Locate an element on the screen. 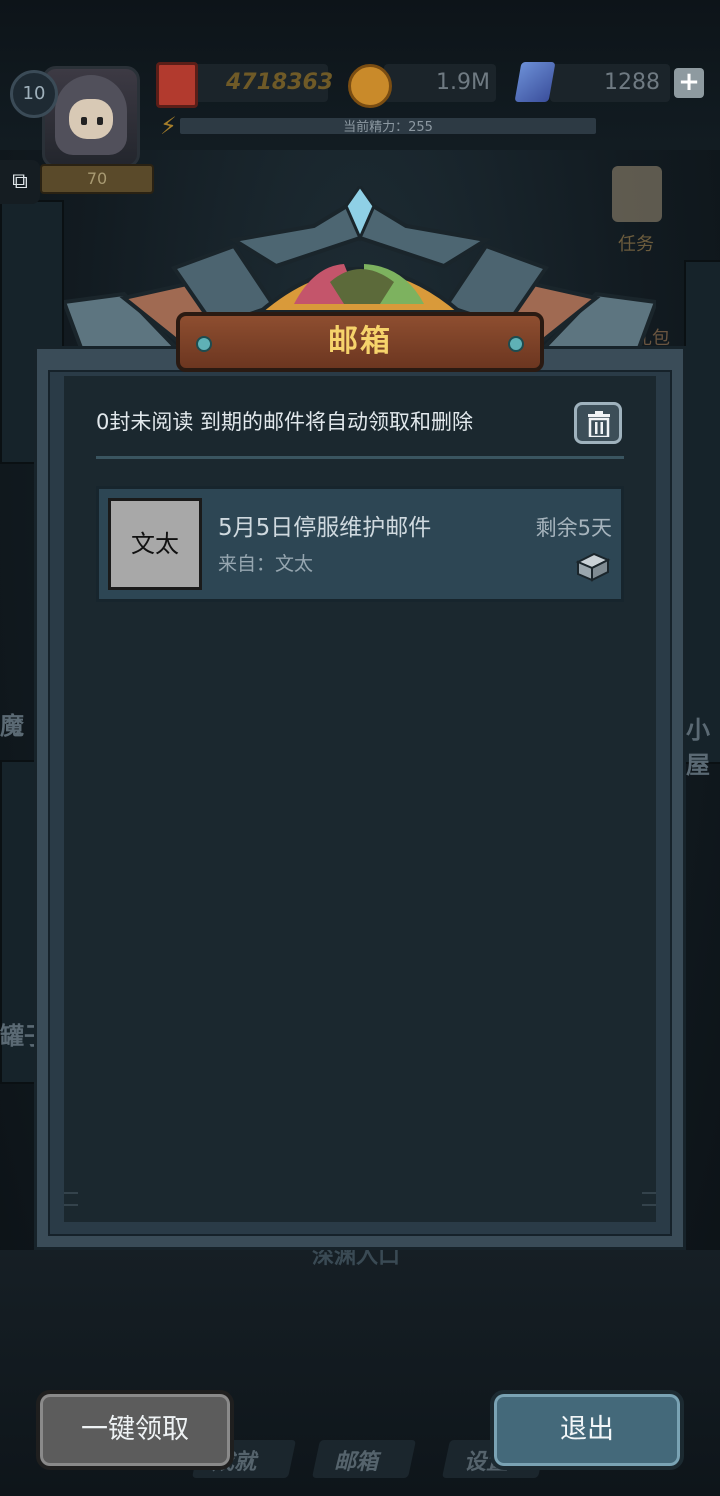  ticket-count: 4718363 is located at coordinates (280, 82).